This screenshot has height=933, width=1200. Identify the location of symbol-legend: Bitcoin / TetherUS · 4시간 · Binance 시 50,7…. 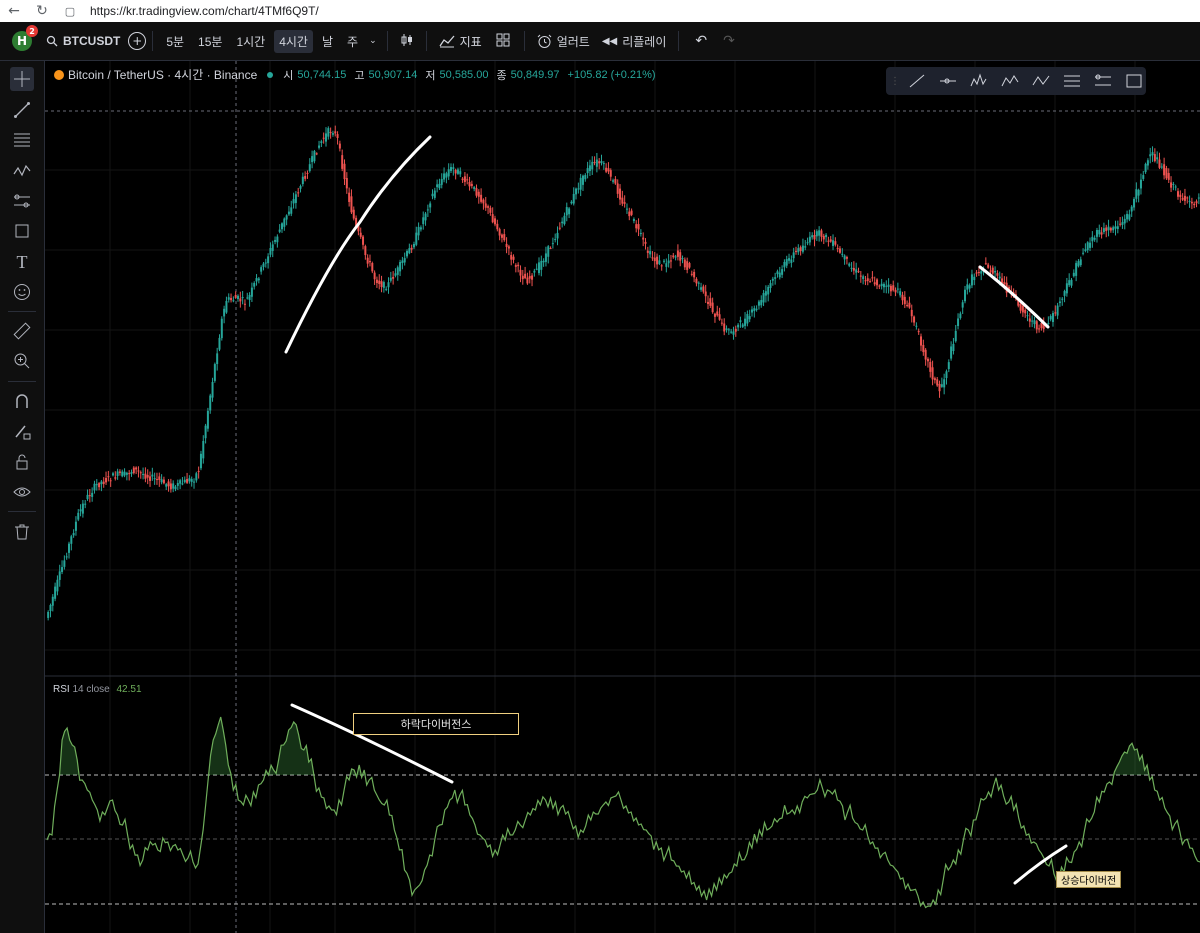
(357, 74).